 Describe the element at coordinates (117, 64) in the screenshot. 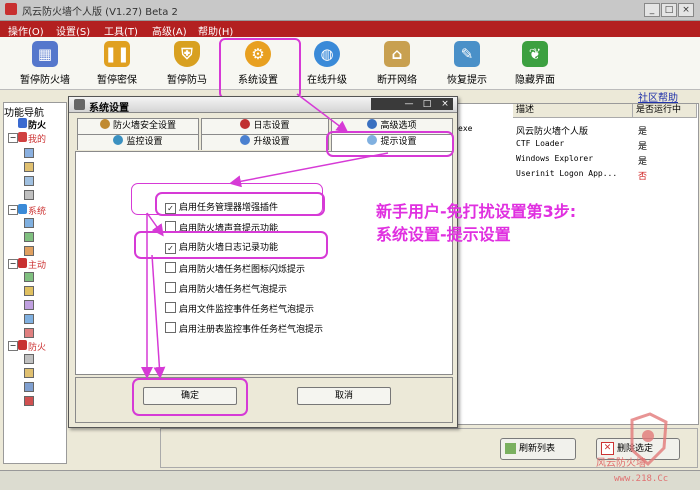

I see `pause-password-button: ❚❚ 暂停密保` at that location.